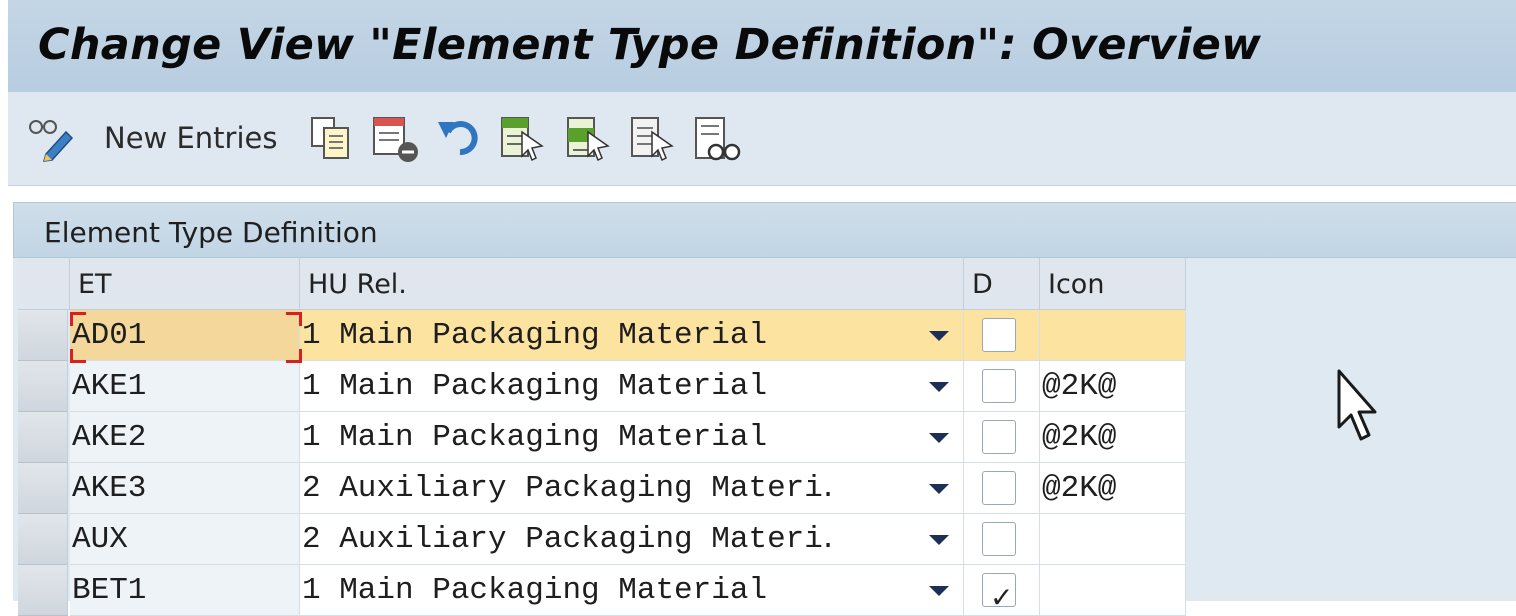 The width and height of the screenshot is (1516, 616). What do you see at coordinates (719, 140) in the screenshot?
I see `choose-display-icon` at bounding box center [719, 140].